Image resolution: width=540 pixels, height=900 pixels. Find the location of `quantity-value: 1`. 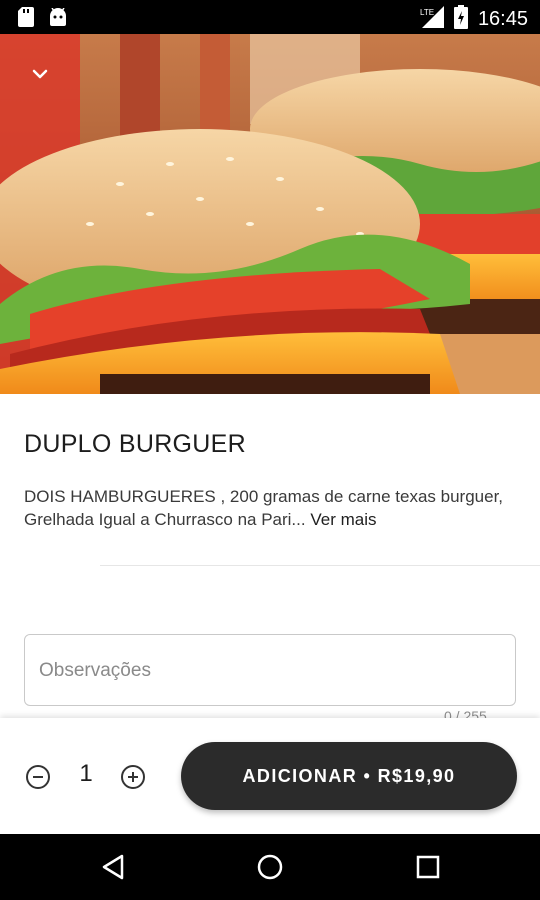

quantity-value: 1 is located at coordinates (86, 773).